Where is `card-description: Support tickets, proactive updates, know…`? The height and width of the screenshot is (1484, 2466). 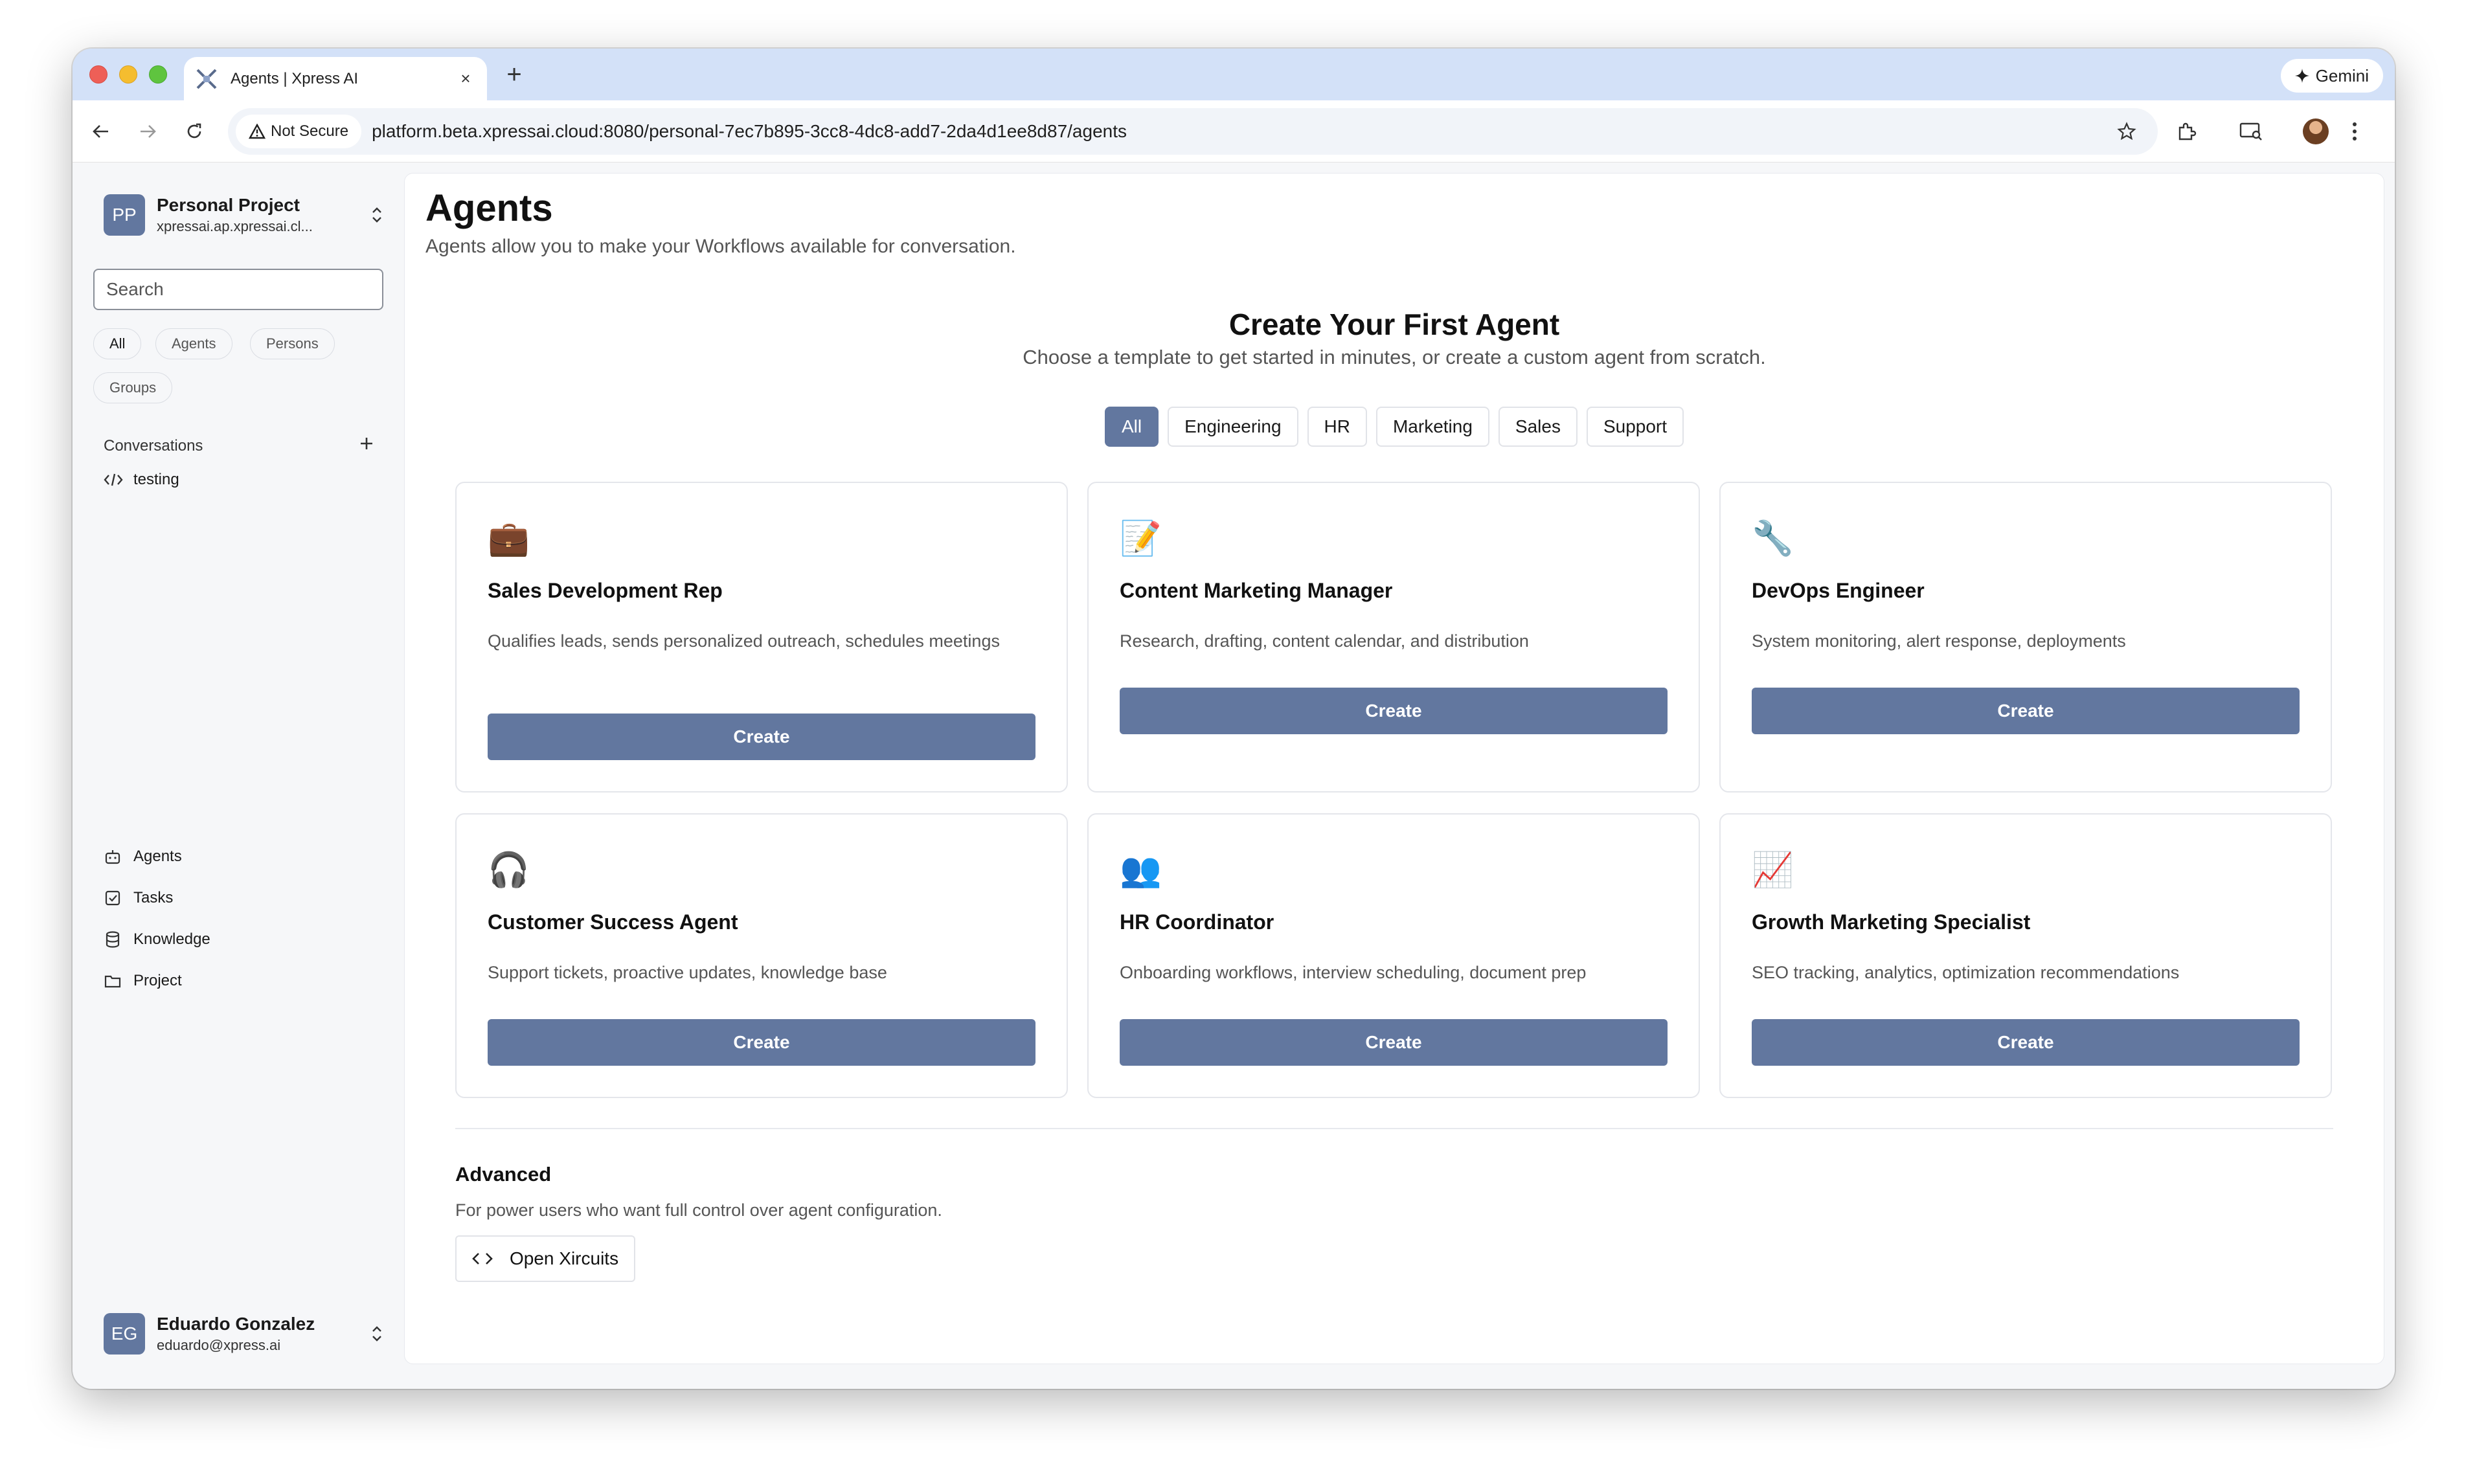 card-description: Support tickets, proactive updates, know… is located at coordinates (688, 972).